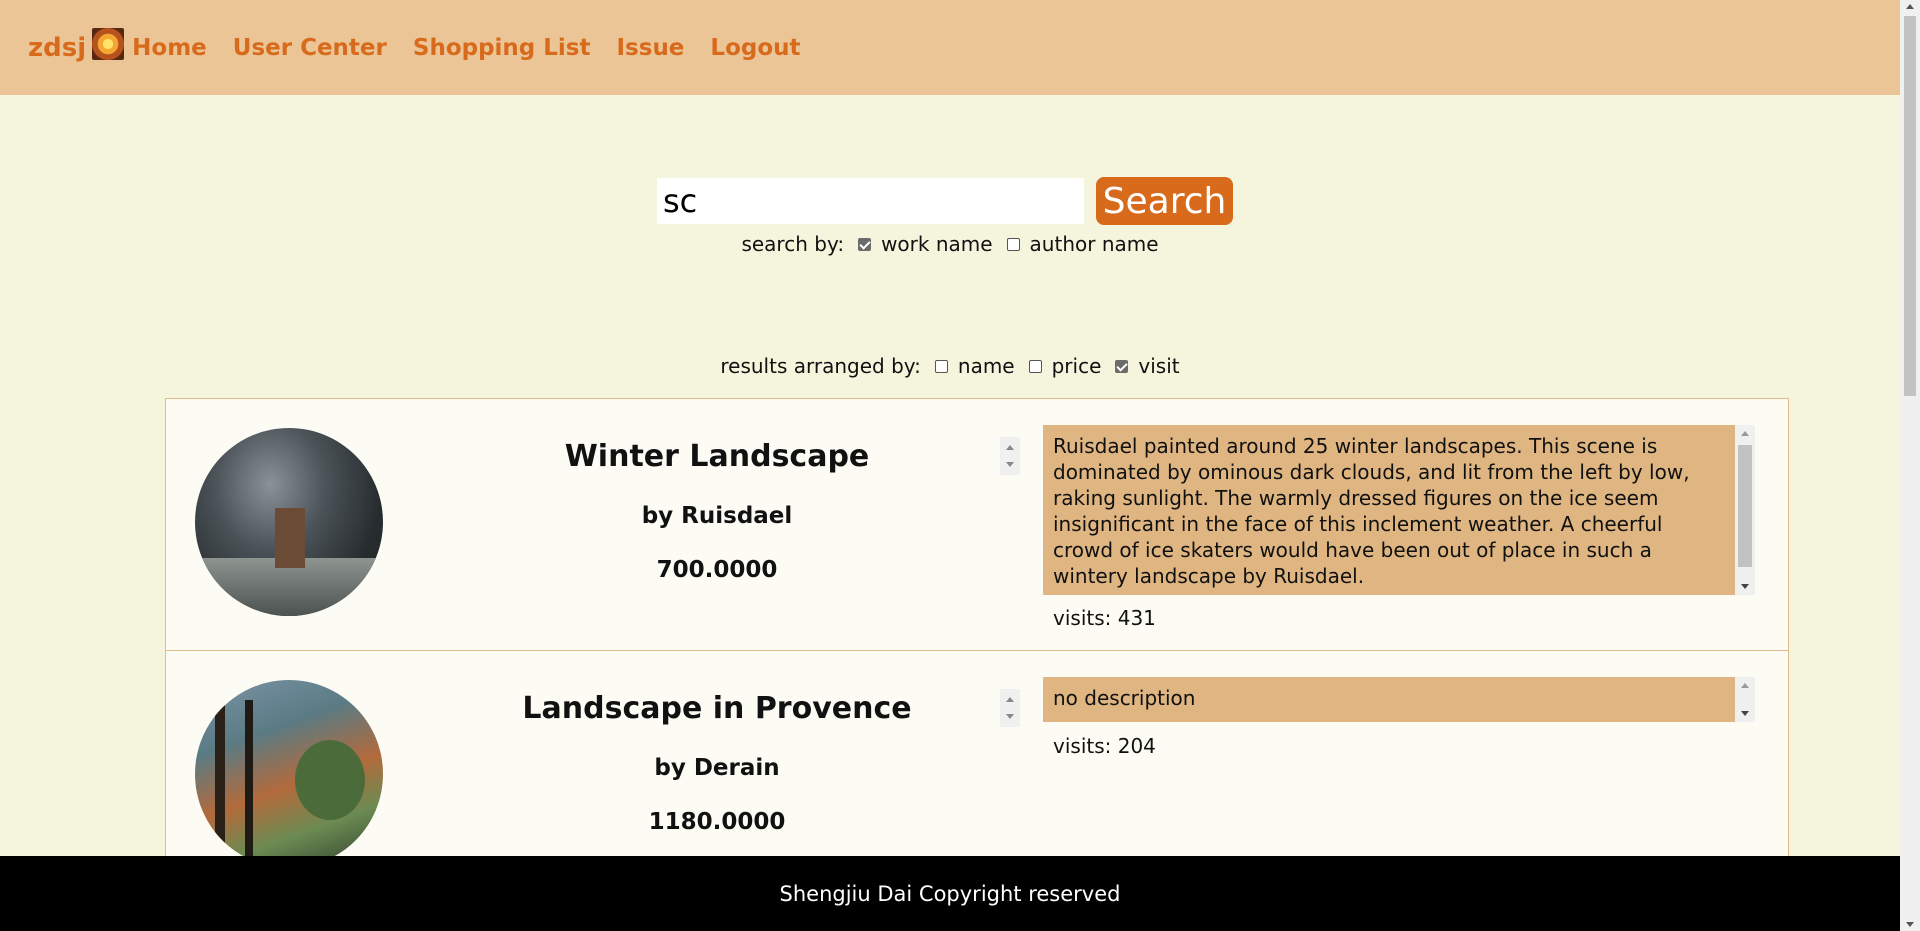 This screenshot has height=931, width=1920. What do you see at coordinates (717, 768) in the screenshot?
I see `artwork-author: by Derain` at bounding box center [717, 768].